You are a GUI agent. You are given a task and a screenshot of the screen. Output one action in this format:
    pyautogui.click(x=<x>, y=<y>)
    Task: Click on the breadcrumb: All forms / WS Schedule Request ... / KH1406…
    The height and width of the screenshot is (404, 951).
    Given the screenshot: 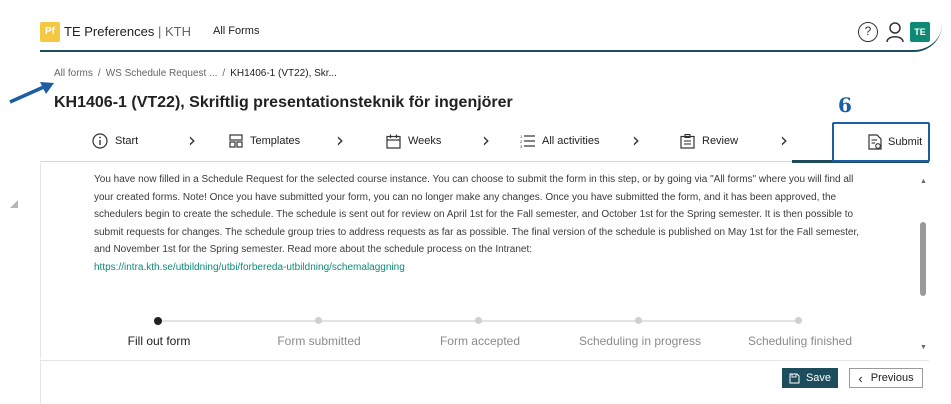 What is the action you would take?
    pyautogui.click(x=195, y=73)
    